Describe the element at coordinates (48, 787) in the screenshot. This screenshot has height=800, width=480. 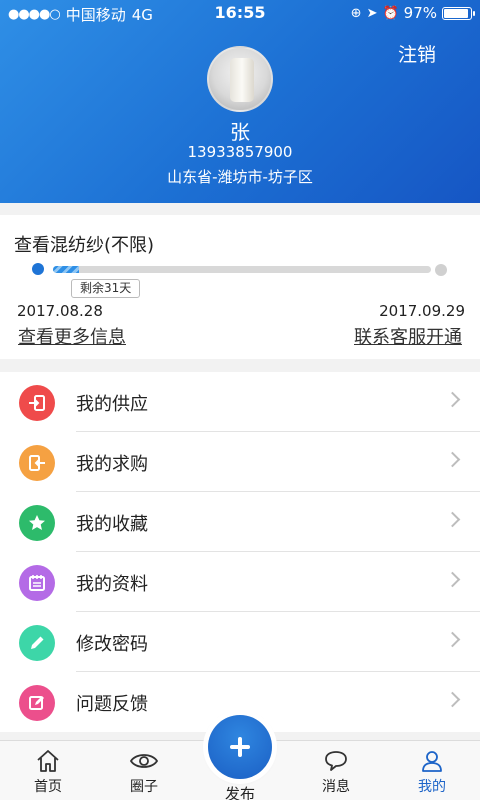
I see `nav-home-label: 首页` at that location.